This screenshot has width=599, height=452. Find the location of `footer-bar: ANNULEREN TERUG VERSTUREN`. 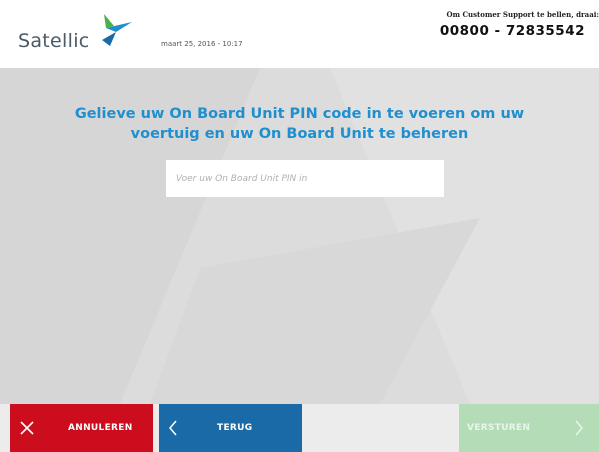

footer-bar: ANNULEREN TERUG VERSTUREN is located at coordinates (299, 428).